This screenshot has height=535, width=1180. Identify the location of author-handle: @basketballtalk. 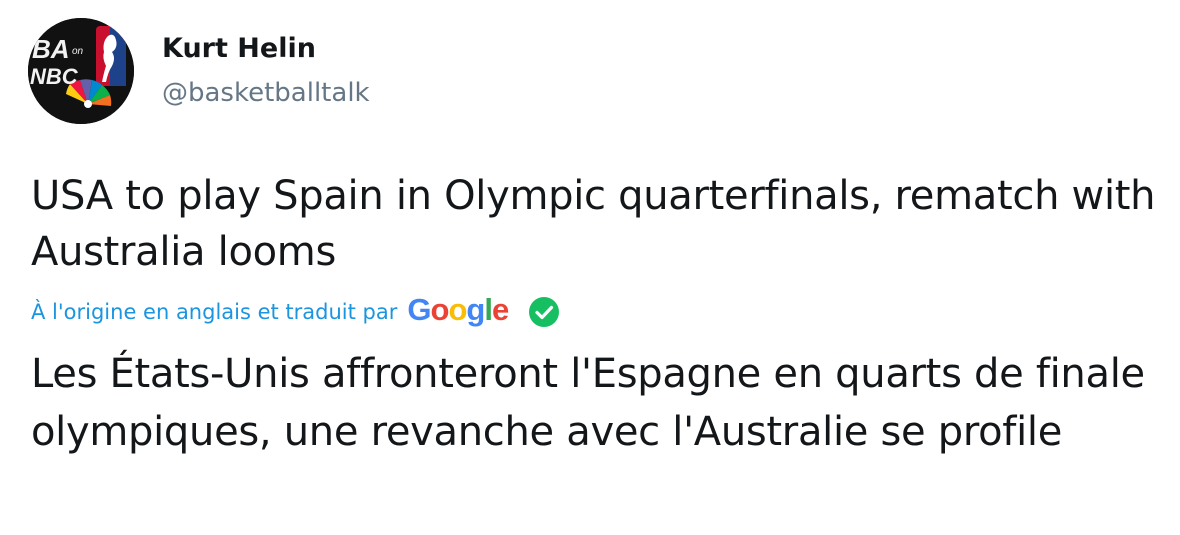
(266, 93).